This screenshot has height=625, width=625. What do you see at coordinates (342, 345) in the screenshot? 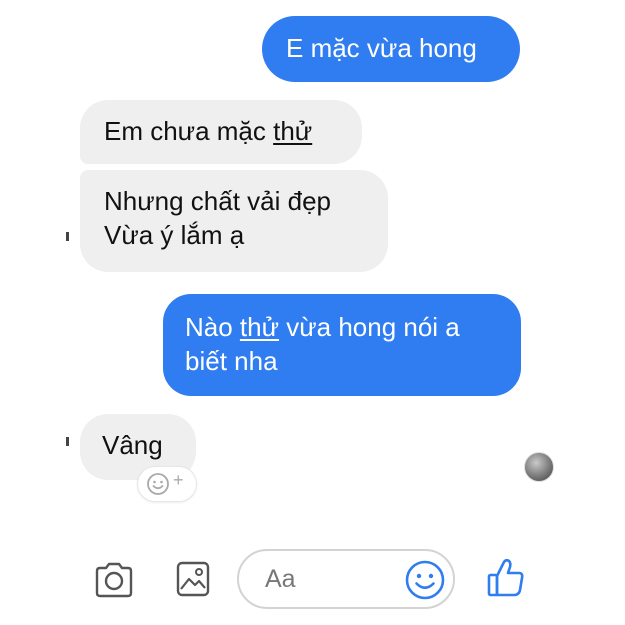
I see `message-bubble-outgoing: Nào thử vừa hong nói a biết nha` at bounding box center [342, 345].